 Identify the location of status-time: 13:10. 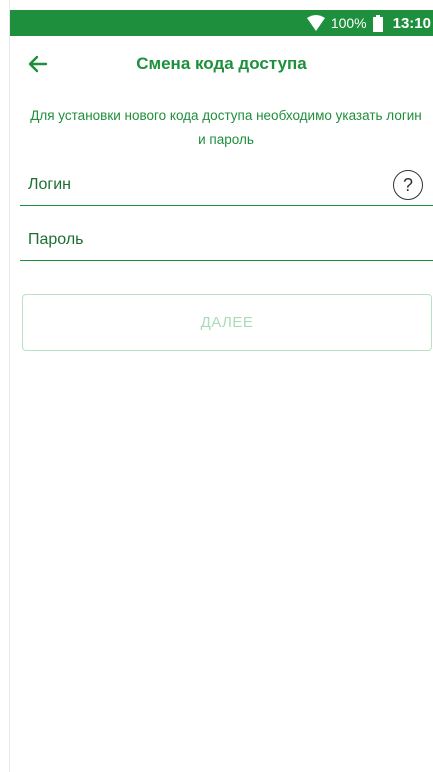
(411, 23).